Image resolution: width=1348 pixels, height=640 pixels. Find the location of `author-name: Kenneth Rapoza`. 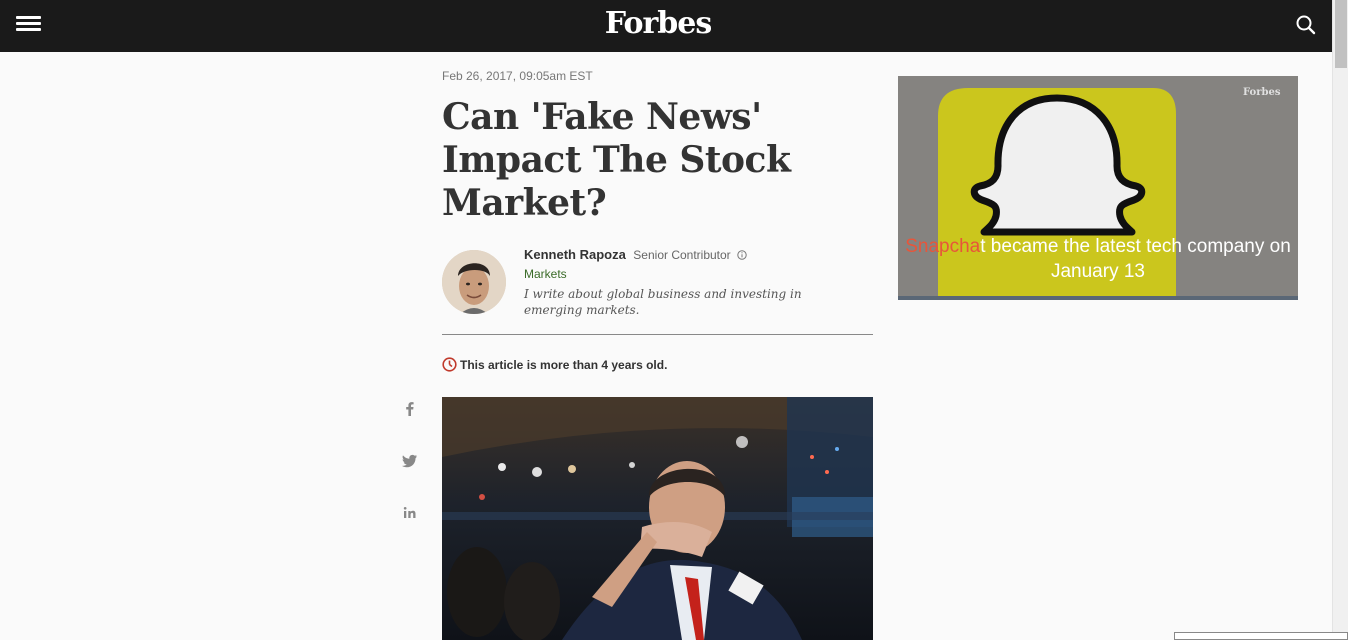

author-name: Kenneth Rapoza is located at coordinates (575, 254).